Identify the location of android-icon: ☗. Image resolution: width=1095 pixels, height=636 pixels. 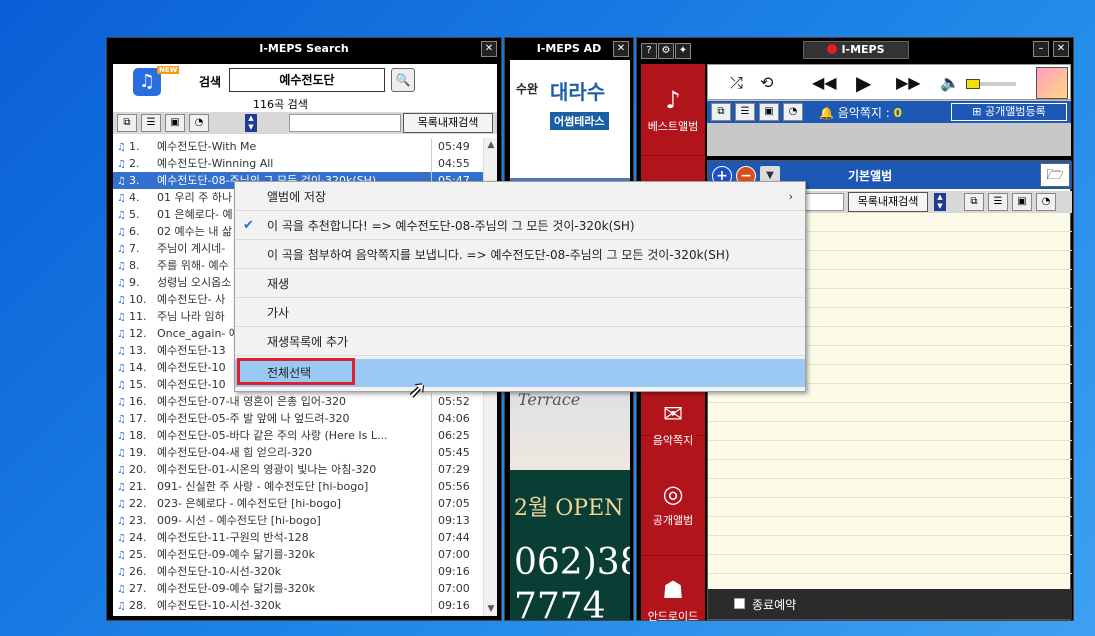
(673, 590).